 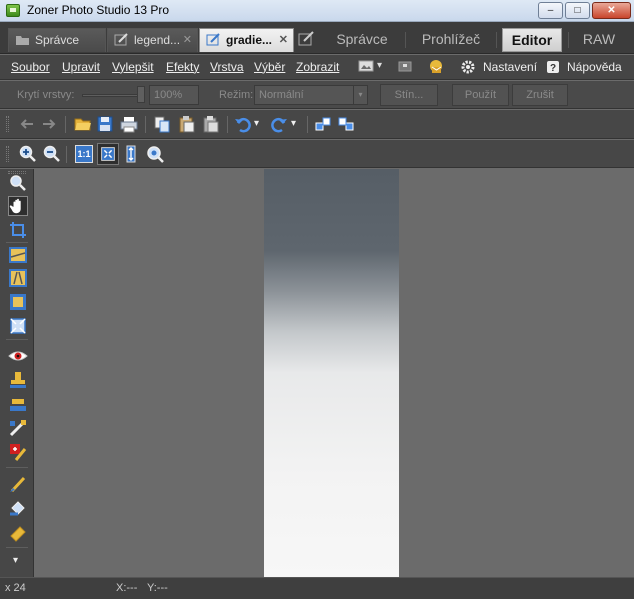 I want to click on zoom-level: x 24, so click(x=15, y=588).